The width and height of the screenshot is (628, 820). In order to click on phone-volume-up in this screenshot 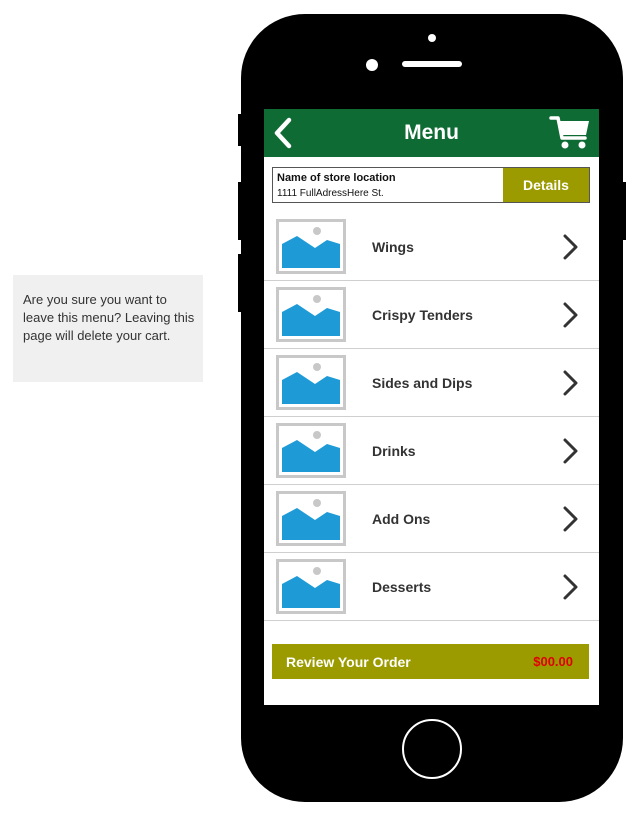, I will do `click(240, 211)`.